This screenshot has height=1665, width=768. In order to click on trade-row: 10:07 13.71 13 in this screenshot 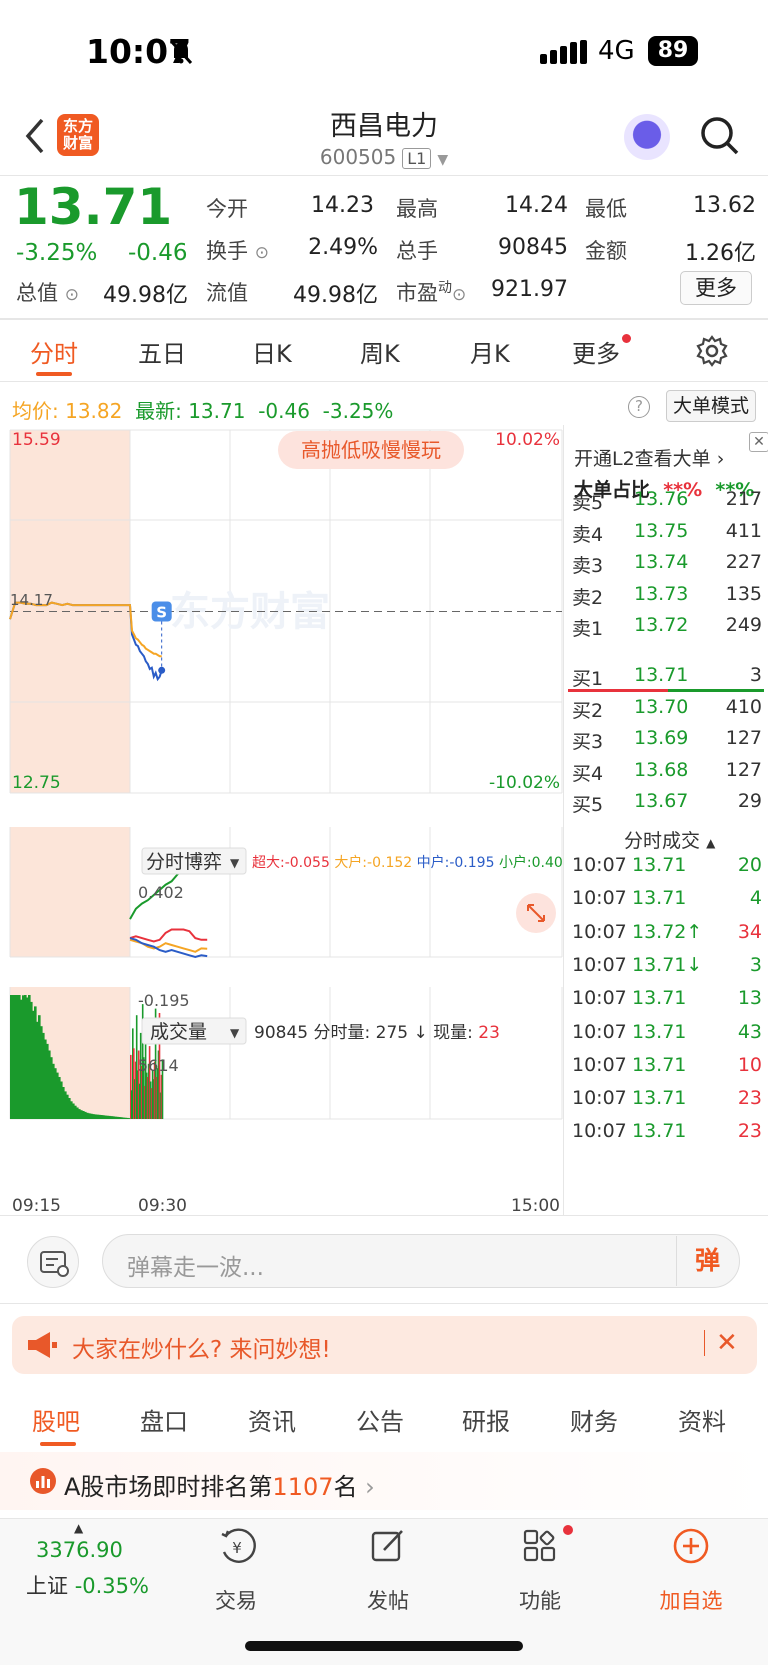, I will do `click(667, 1001)`.